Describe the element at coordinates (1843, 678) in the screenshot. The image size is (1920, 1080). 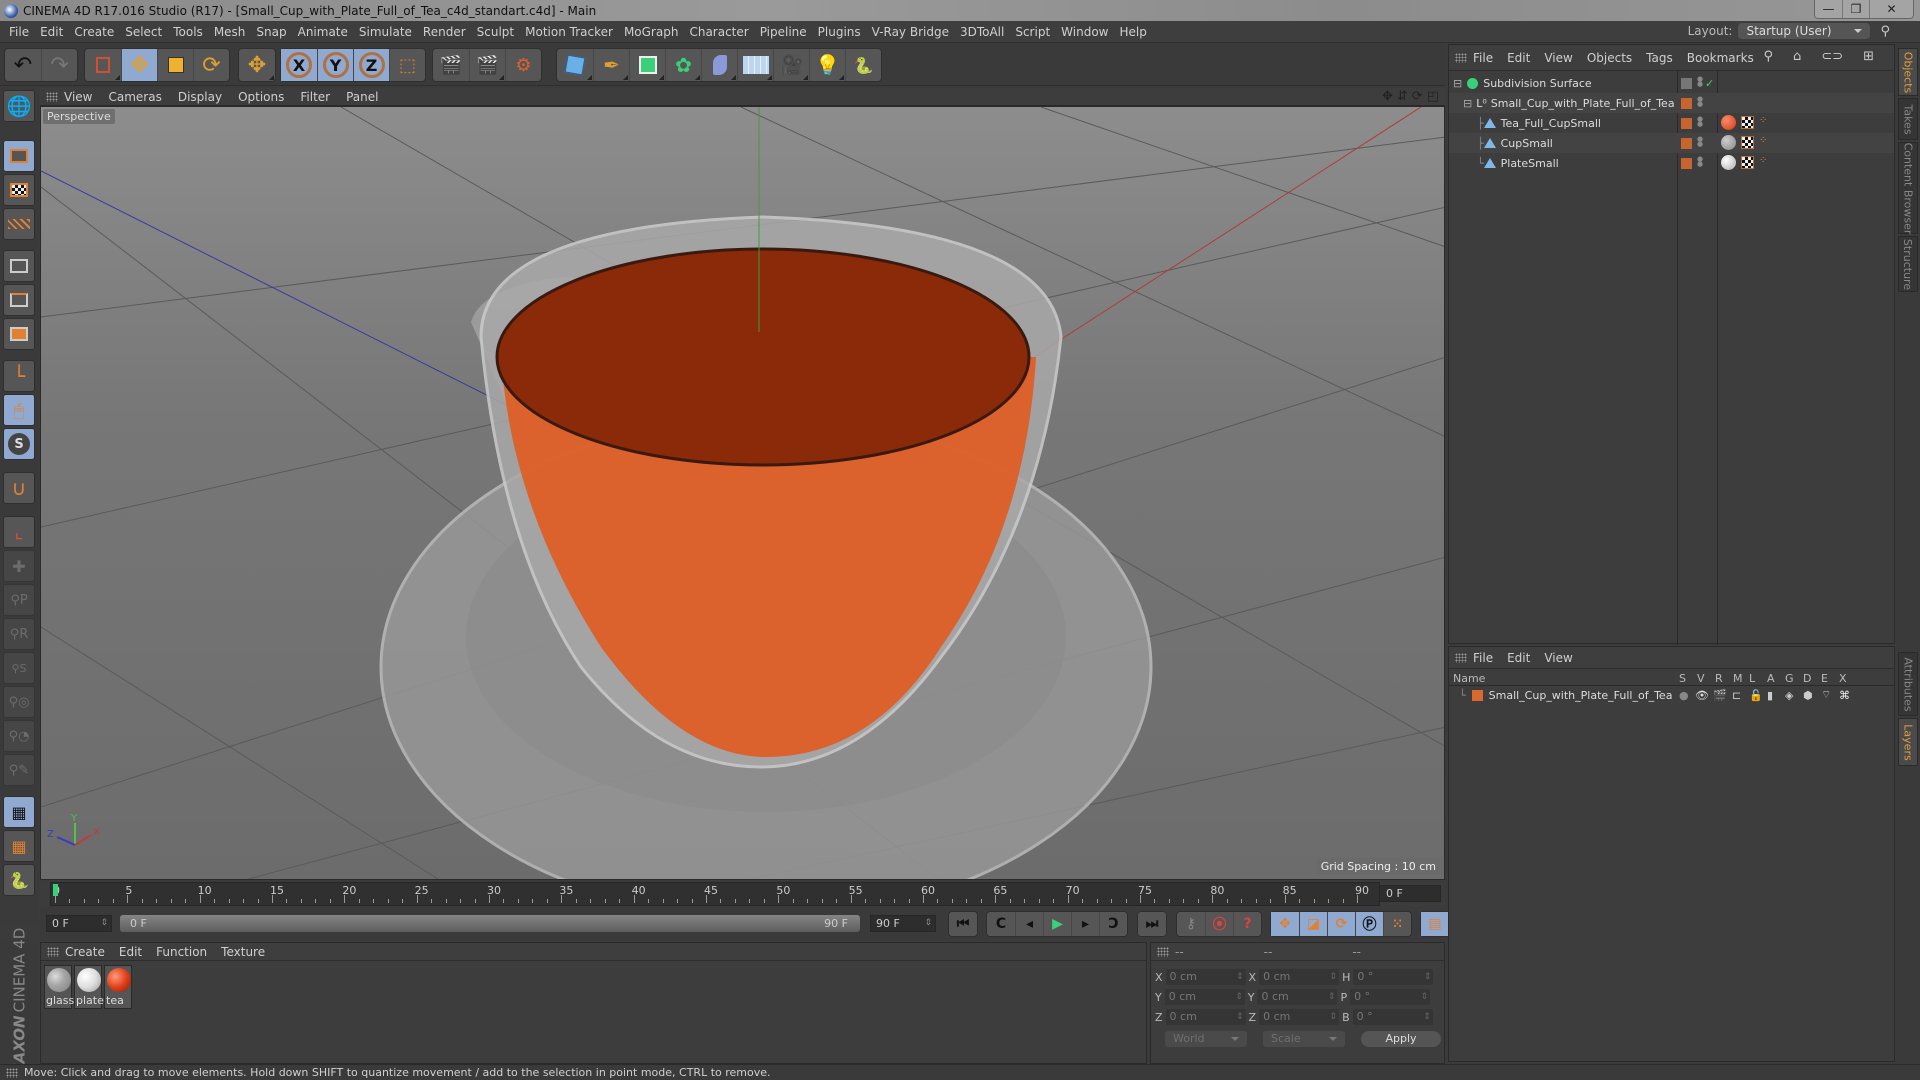
I see `col-xref: X` at that location.